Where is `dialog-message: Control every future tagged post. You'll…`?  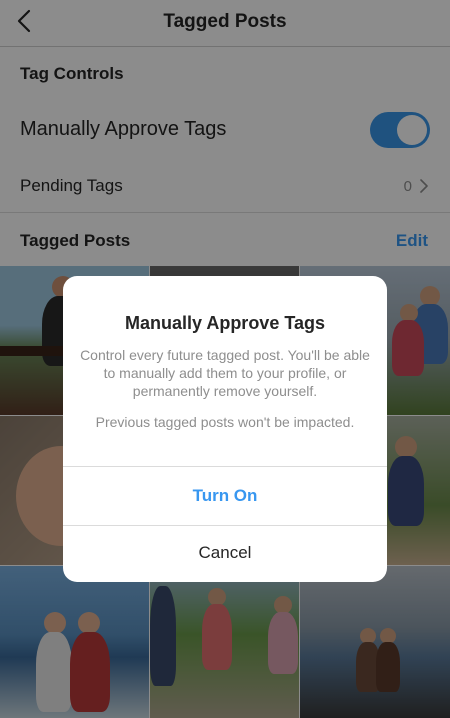
dialog-message: Control every future tagged post. You'll… is located at coordinates (225, 373).